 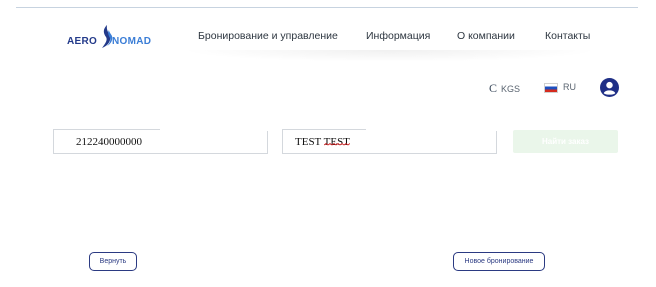 I want to click on nav-shadow, so click(x=390, y=56).